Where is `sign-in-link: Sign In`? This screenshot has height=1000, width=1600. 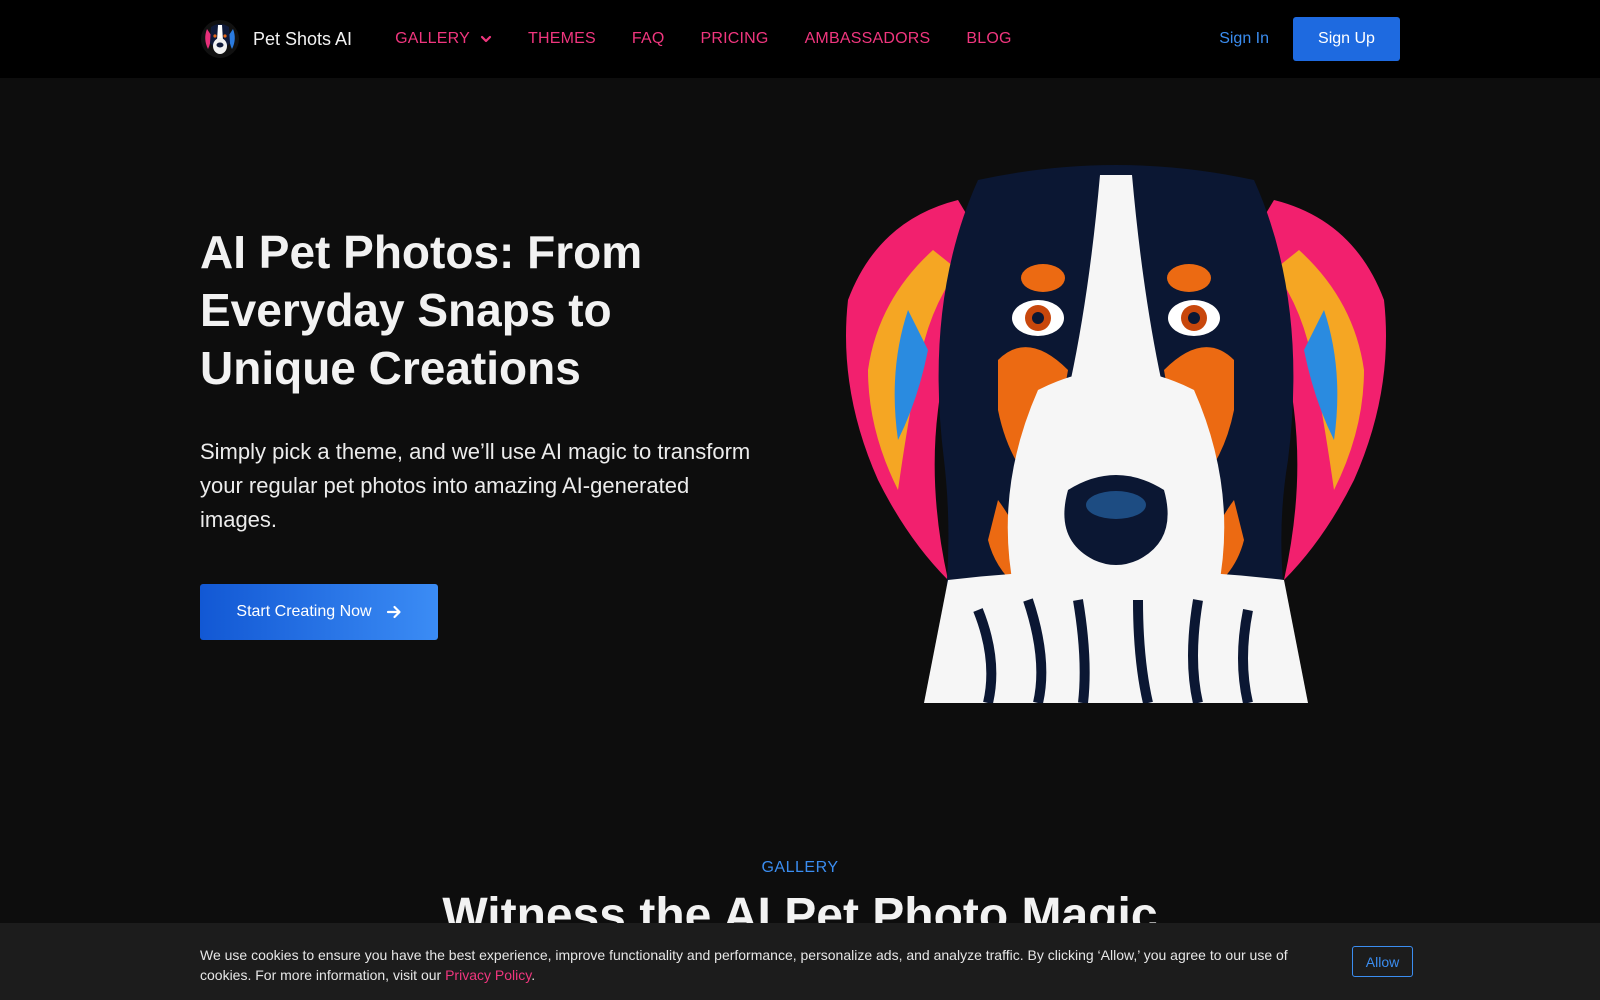 sign-in-link: Sign In is located at coordinates (1244, 39).